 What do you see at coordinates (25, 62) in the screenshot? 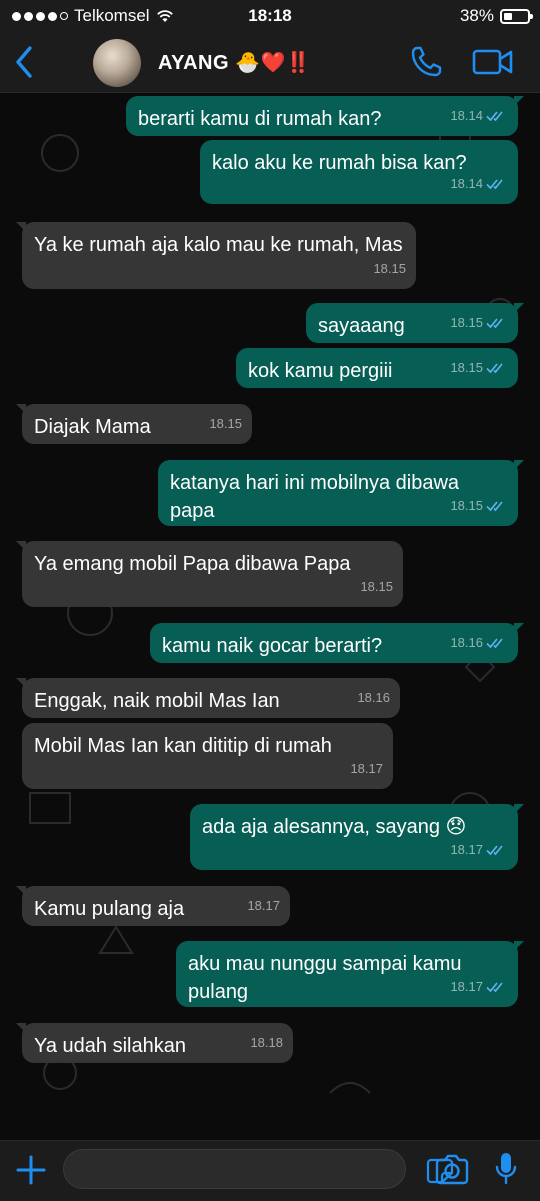
I see `chevron-left-icon` at bounding box center [25, 62].